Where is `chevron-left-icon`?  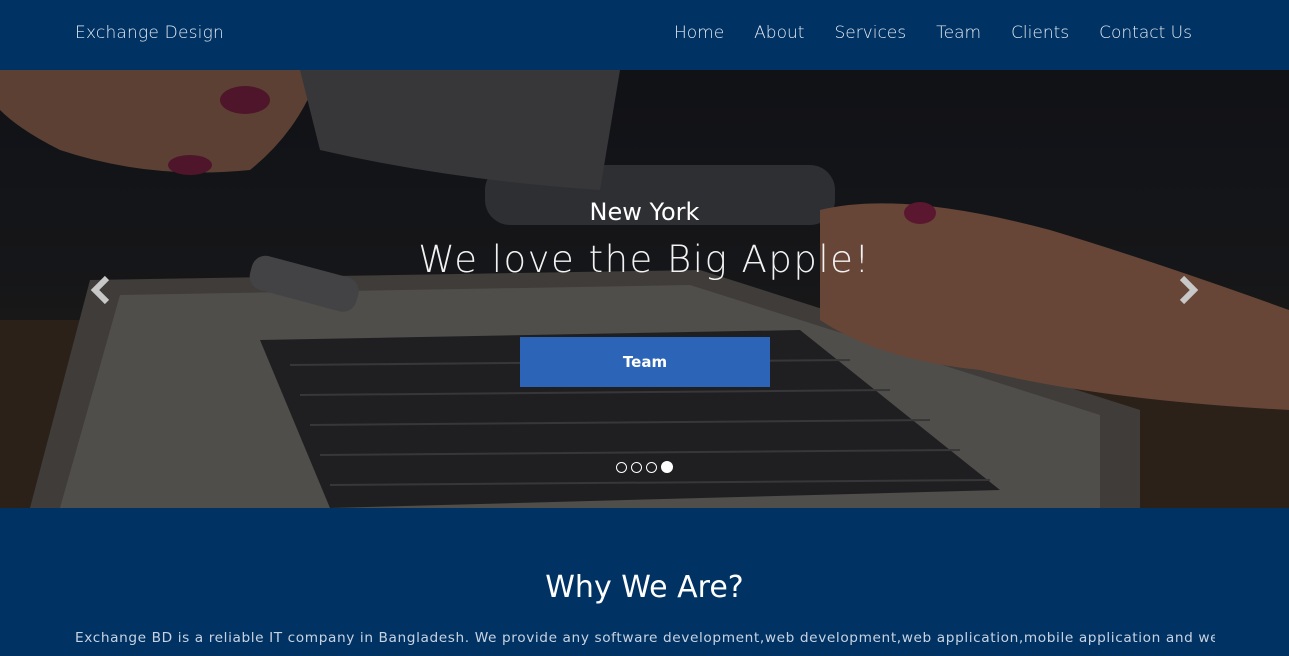
chevron-left-icon is located at coordinates (100, 290).